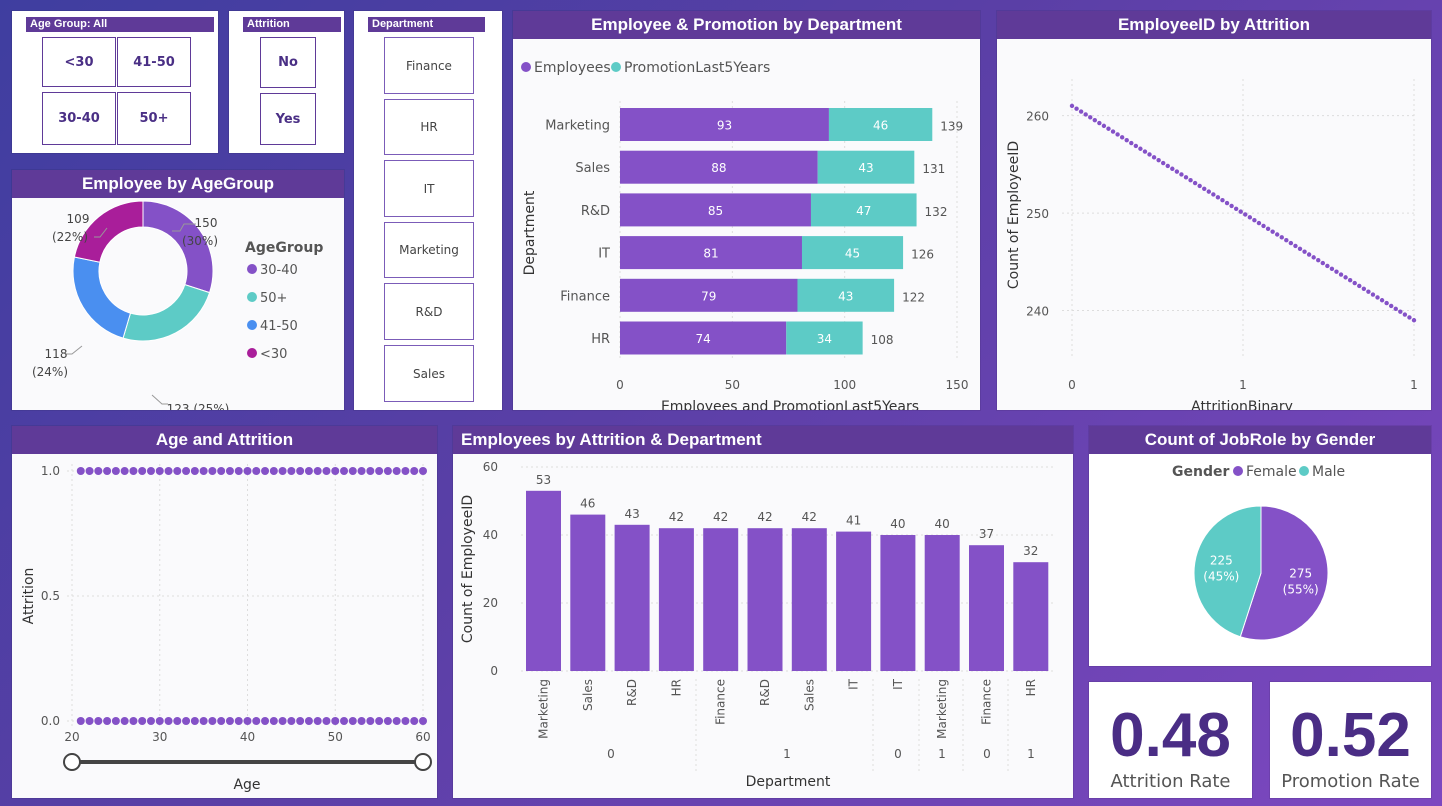 The image size is (1442, 806). Describe the element at coordinates (746, 25) in the screenshot. I see `promotion-chart-title: Employee & Promotion by Department` at that location.